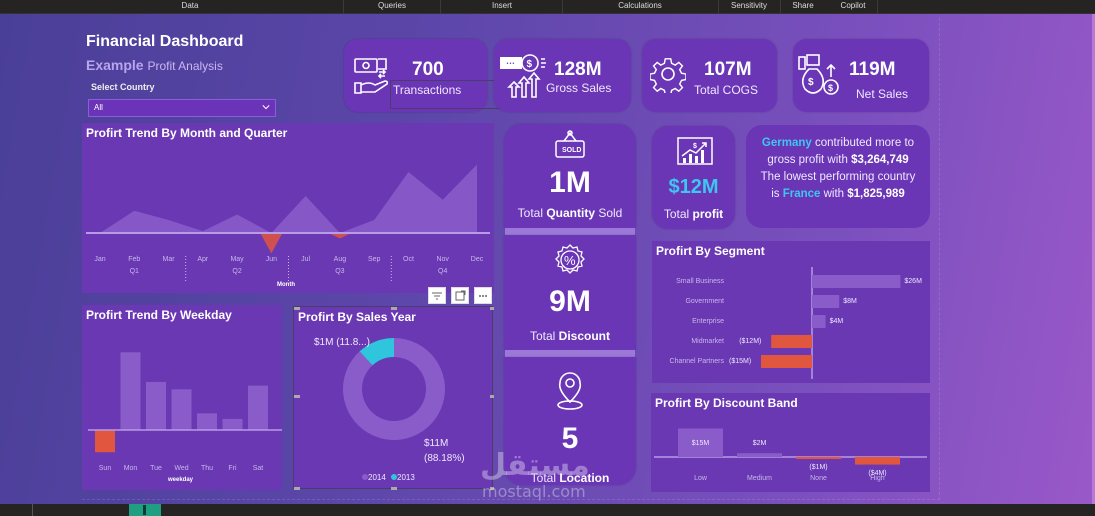 This screenshot has height=516, width=1095. I want to click on quarter-label-q4: Q4, so click(443, 271).